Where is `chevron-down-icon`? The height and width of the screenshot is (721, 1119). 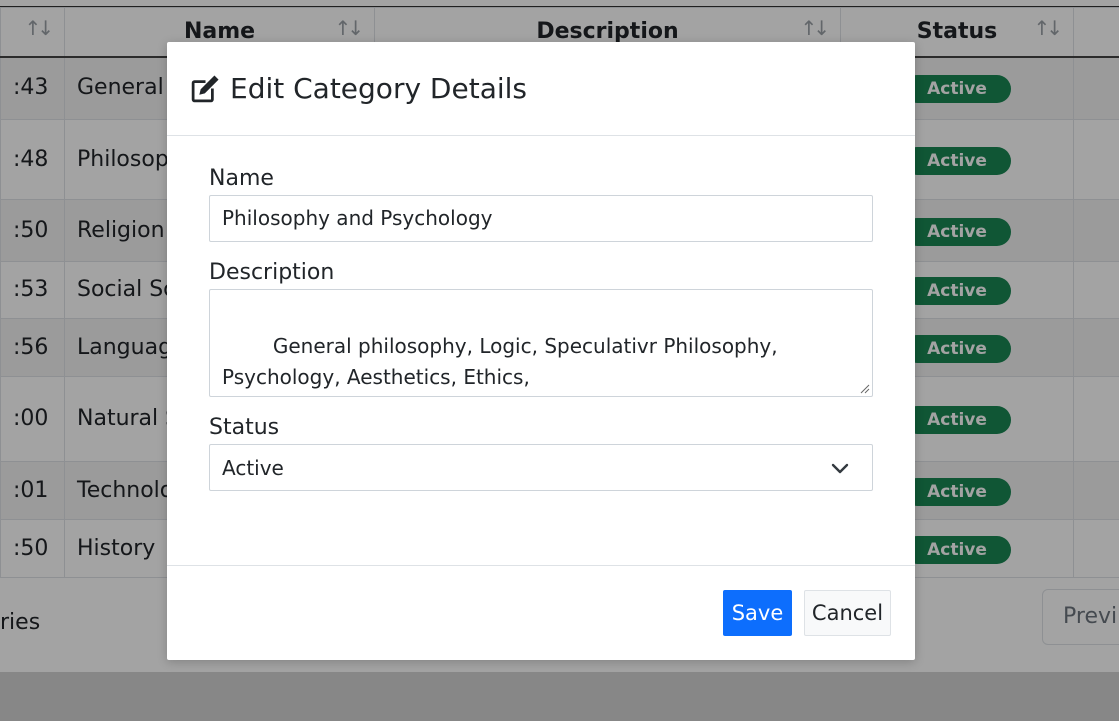
chevron-down-icon is located at coordinates (840, 468).